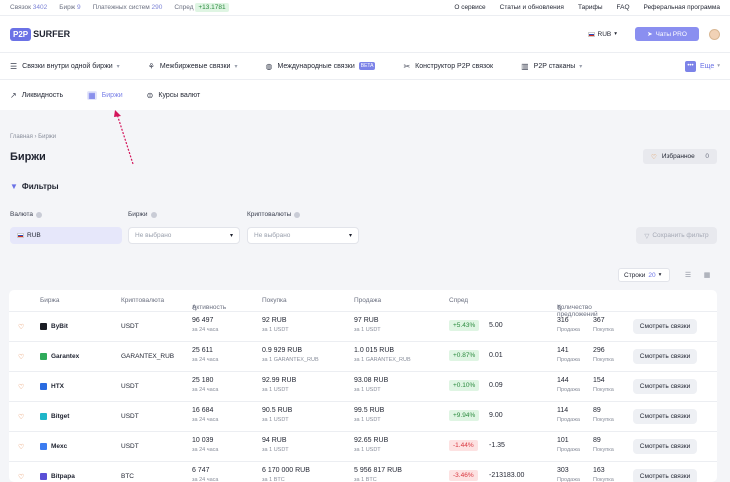 The width and height of the screenshot is (730, 482). I want to click on header-sell: Продажа, so click(367, 300).